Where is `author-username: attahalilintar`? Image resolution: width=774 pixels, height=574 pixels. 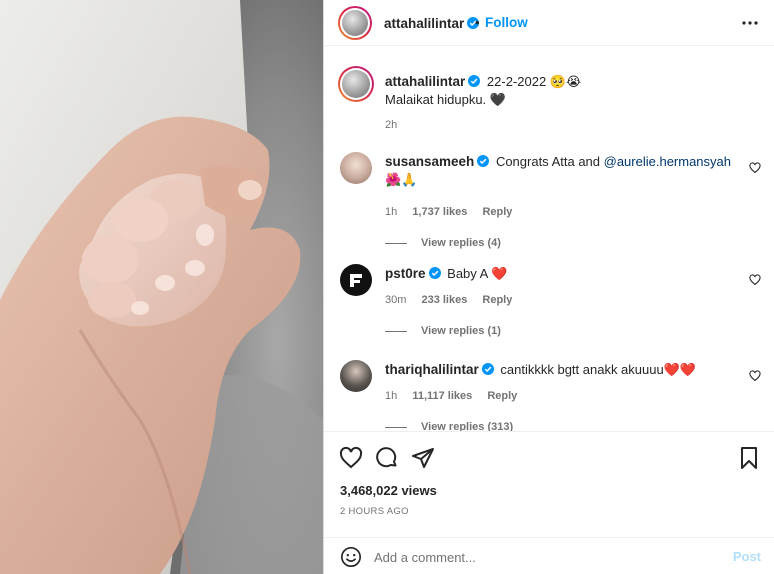
author-username: attahalilintar is located at coordinates (424, 23).